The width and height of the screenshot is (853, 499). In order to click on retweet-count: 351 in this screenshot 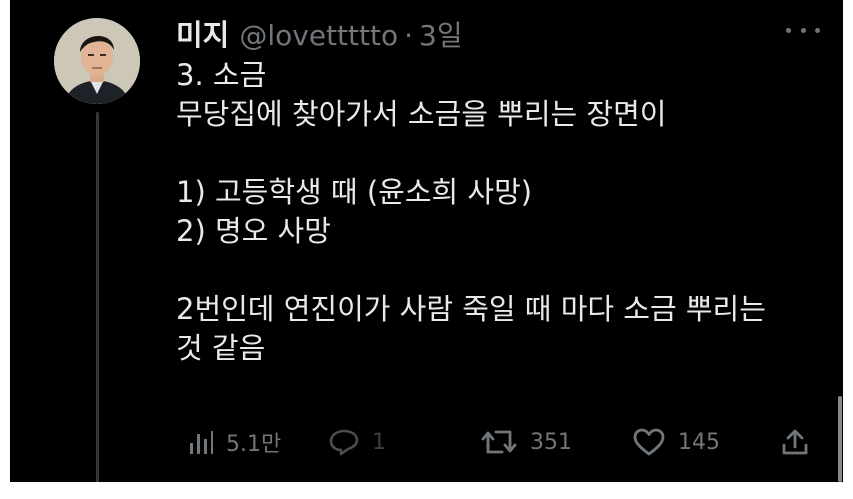, I will do `click(551, 442)`.